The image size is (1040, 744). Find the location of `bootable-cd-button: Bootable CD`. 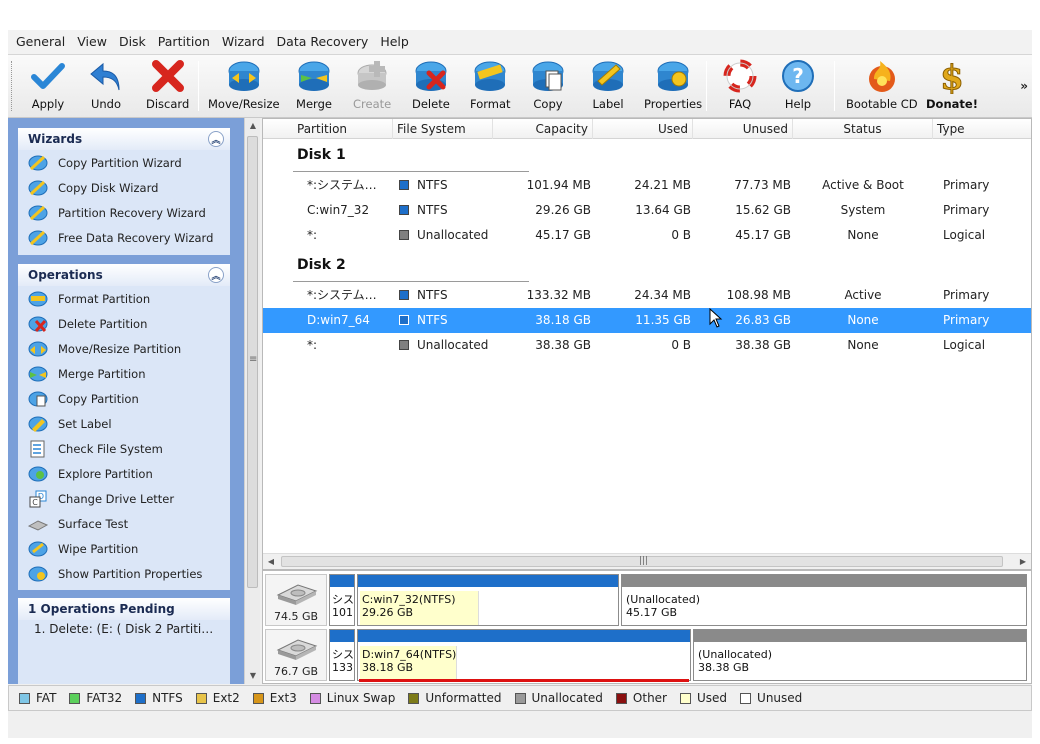

bootable-cd-button: Bootable CD is located at coordinates (882, 86).